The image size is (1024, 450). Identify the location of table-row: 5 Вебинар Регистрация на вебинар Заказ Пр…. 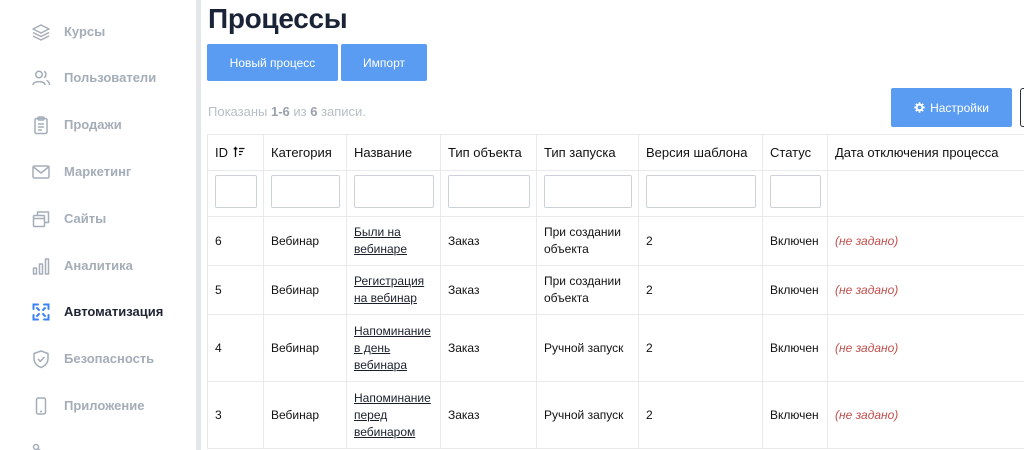
(615, 290).